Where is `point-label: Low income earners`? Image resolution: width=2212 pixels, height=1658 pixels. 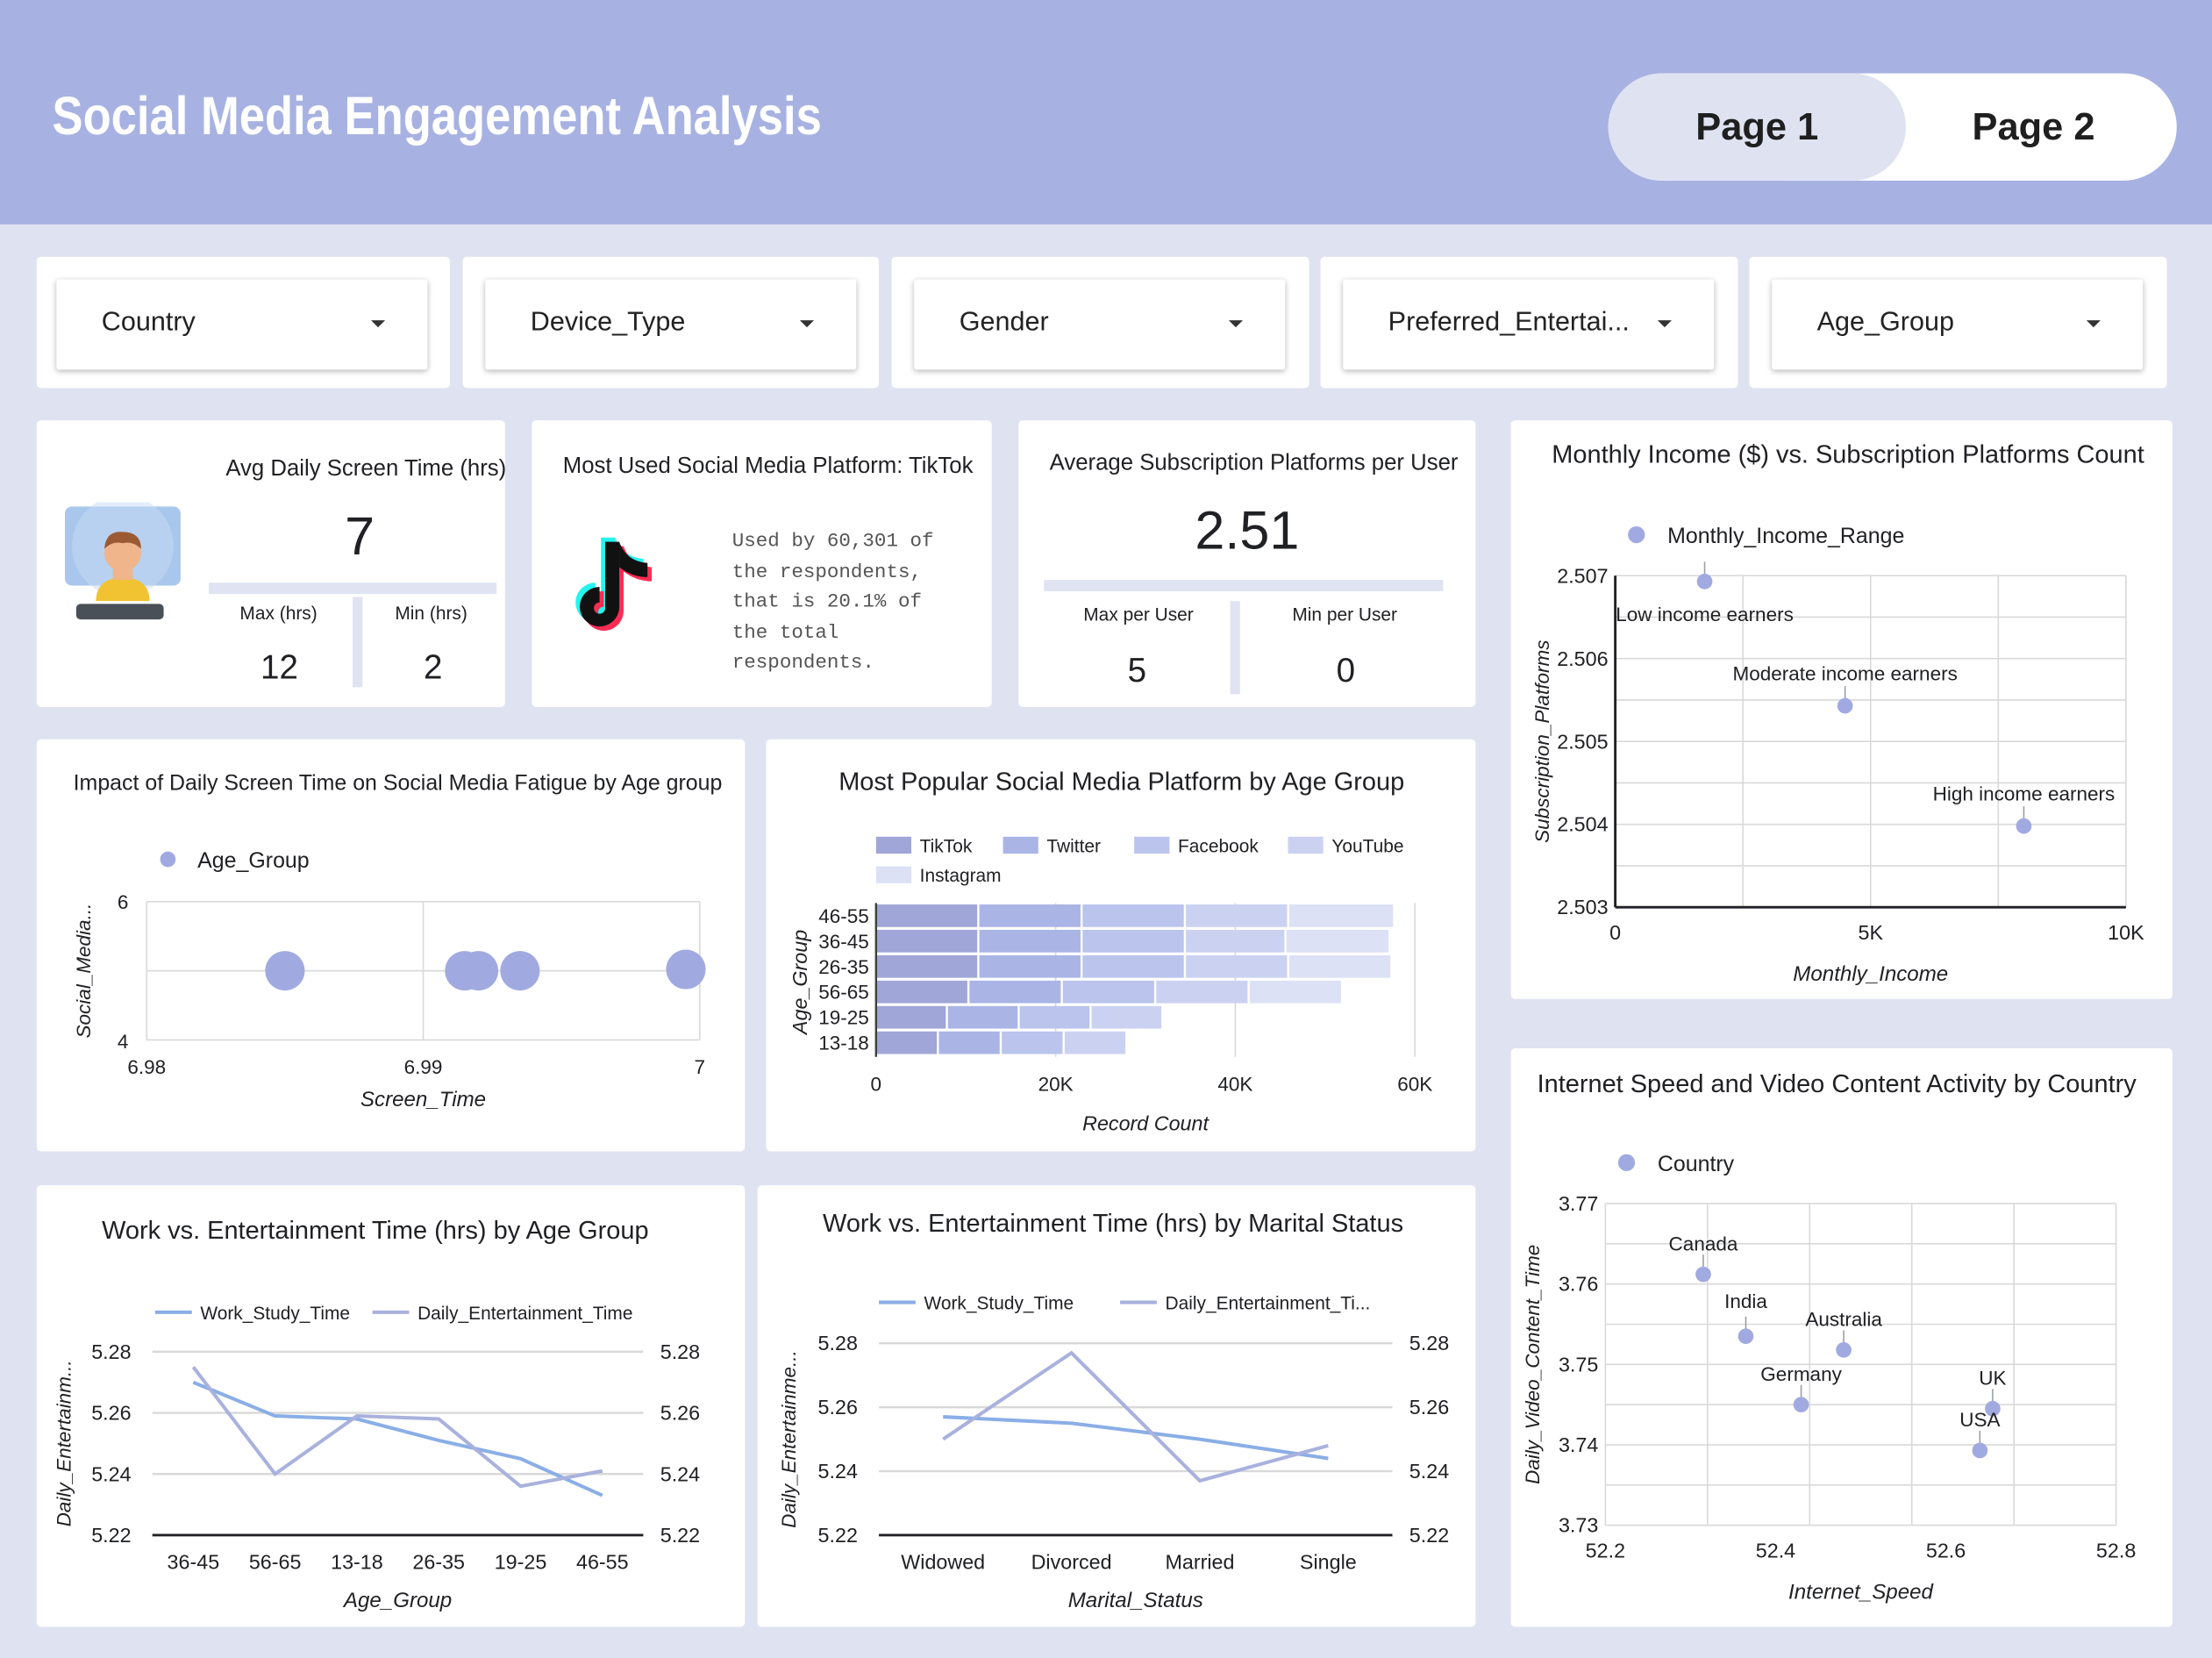 point-label: Low income earners is located at coordinates (1705, 614).